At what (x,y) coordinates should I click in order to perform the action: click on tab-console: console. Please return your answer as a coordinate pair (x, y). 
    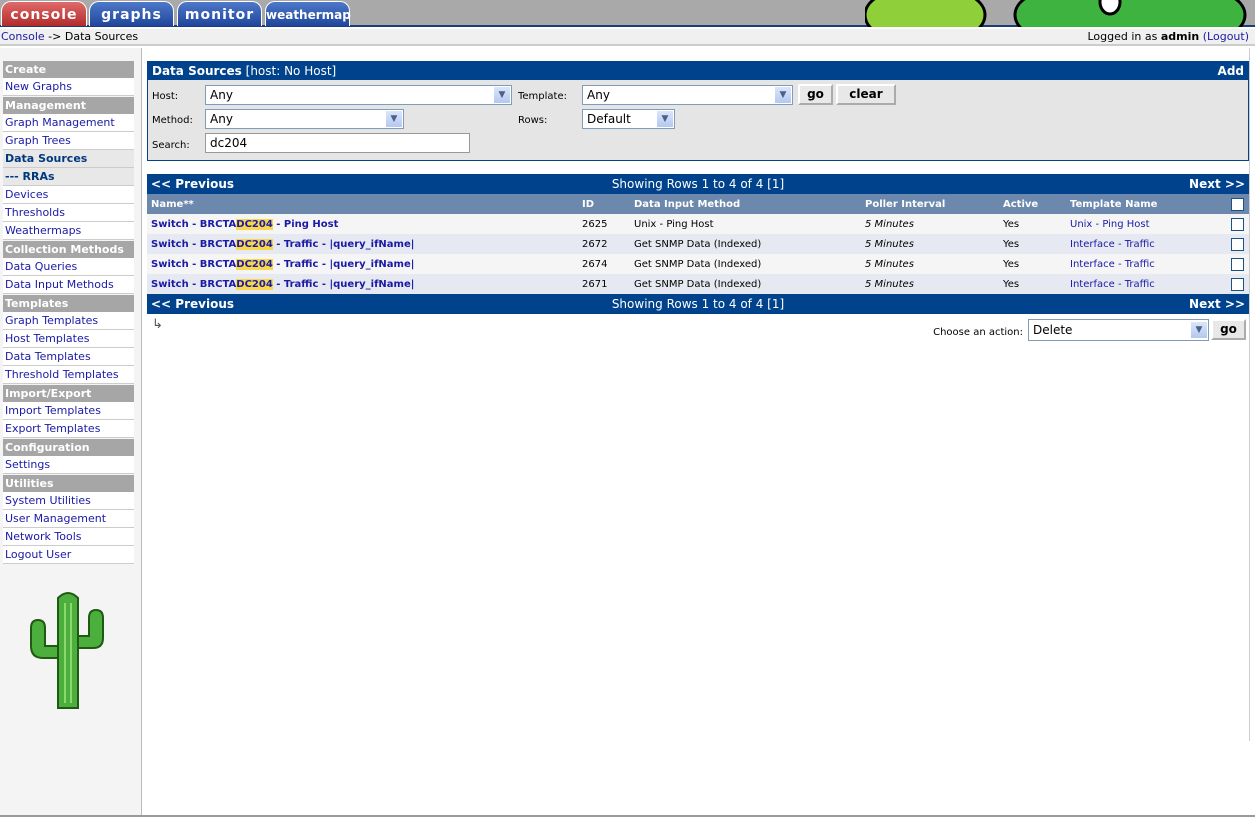
    Looking at the image, I should click on (44, 13).